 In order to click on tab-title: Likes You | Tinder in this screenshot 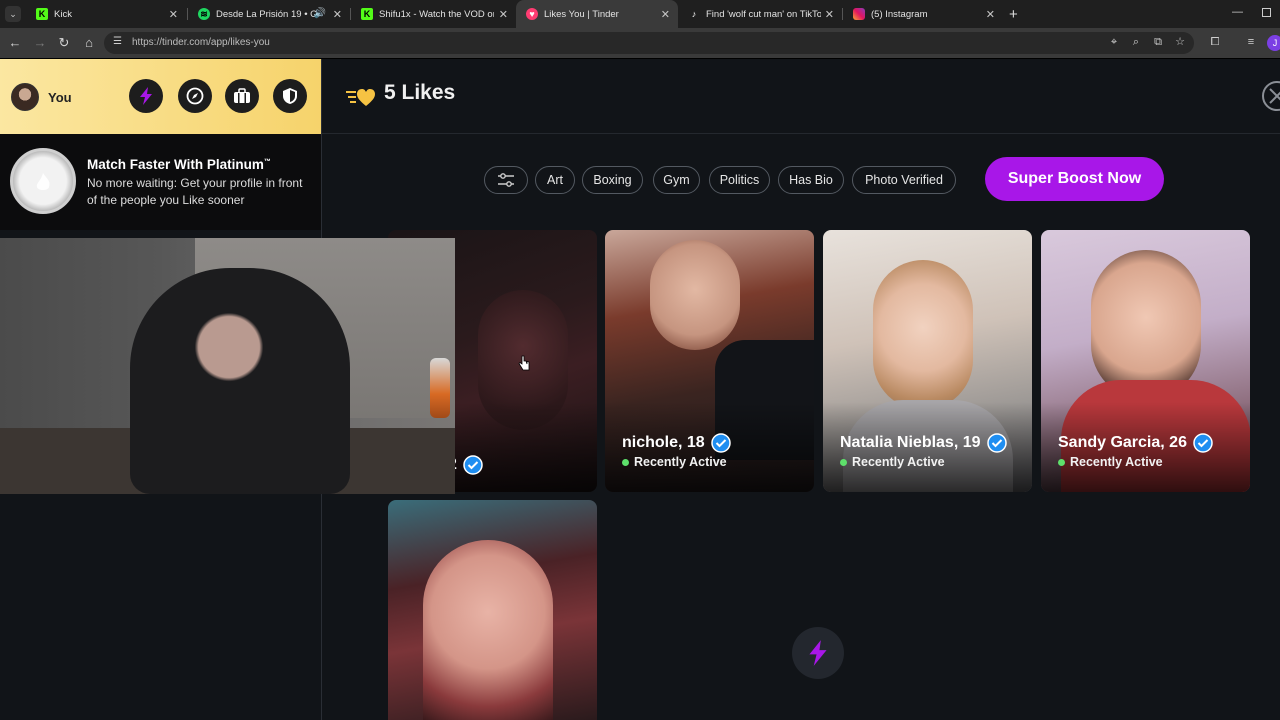, I will do `click(581, 14)`.